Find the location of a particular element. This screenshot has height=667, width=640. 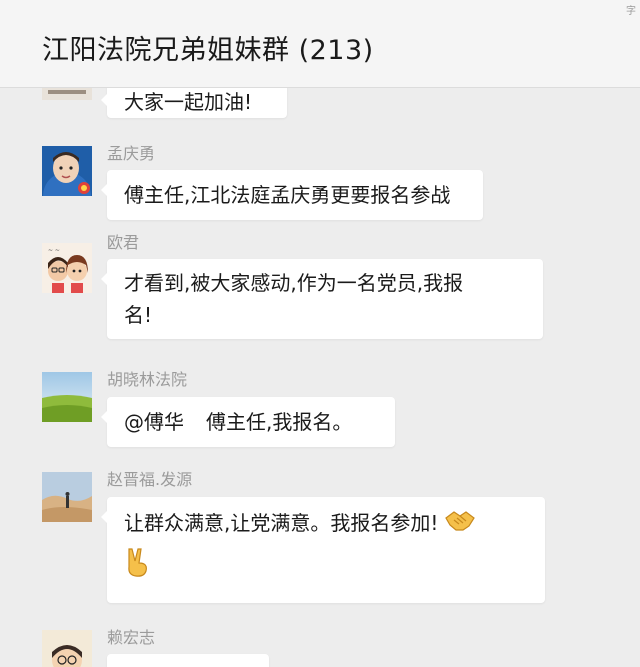

victory-hand-emoji is located at coordinates (138, 566).